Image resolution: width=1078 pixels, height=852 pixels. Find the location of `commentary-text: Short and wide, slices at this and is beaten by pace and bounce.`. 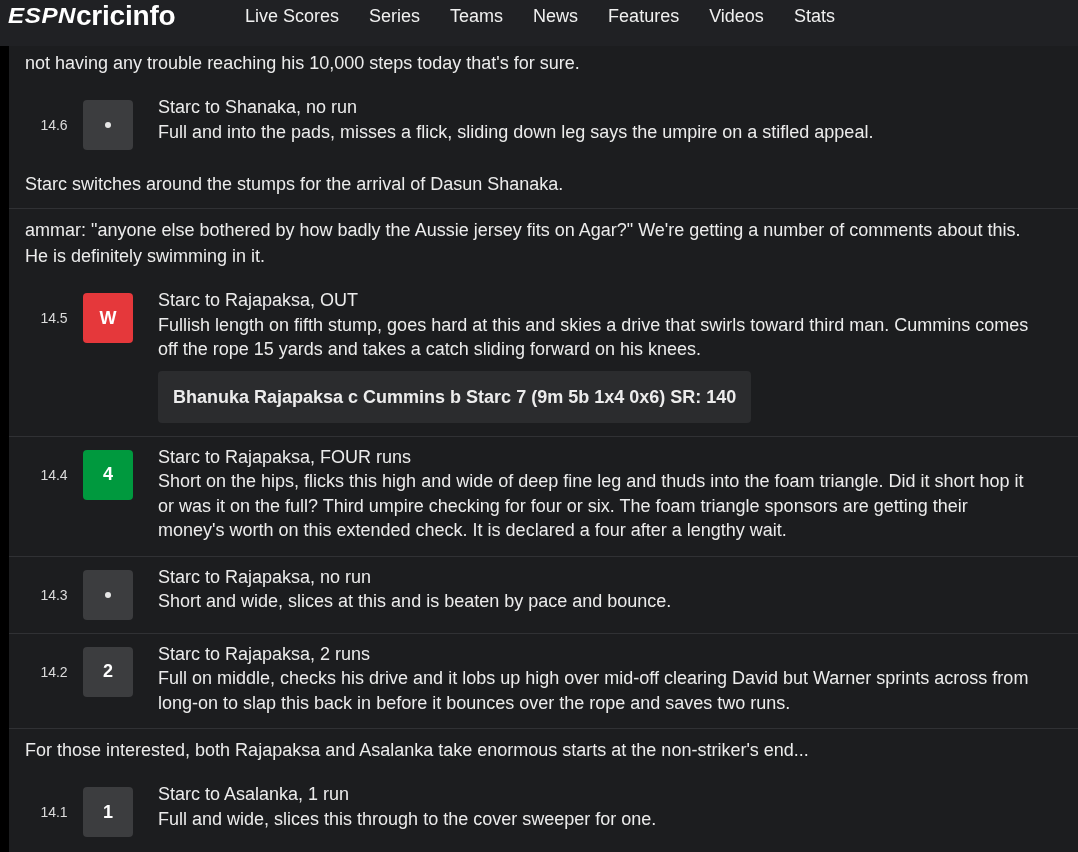

commentary-text: Short and wide, slices at this and is beaten by pace and bounce. is located at coordinates (415, 601).